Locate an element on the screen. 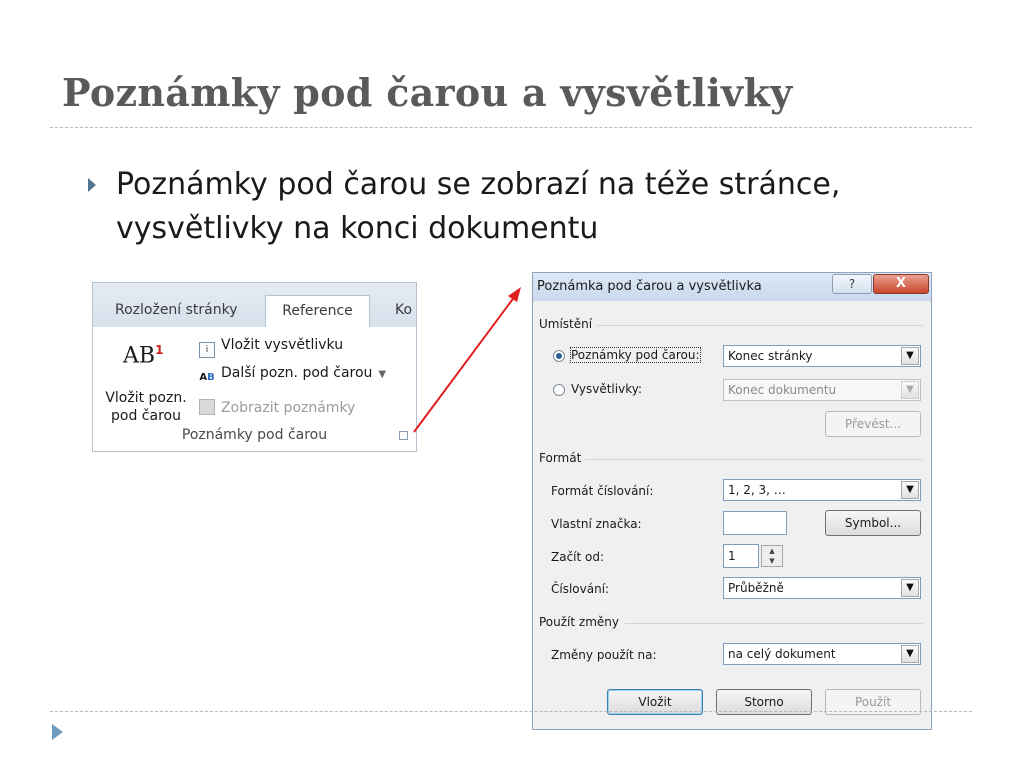 The image size is (1024, 768). apply-to-label: Změny použít na: is located at coordinates (604, 655).